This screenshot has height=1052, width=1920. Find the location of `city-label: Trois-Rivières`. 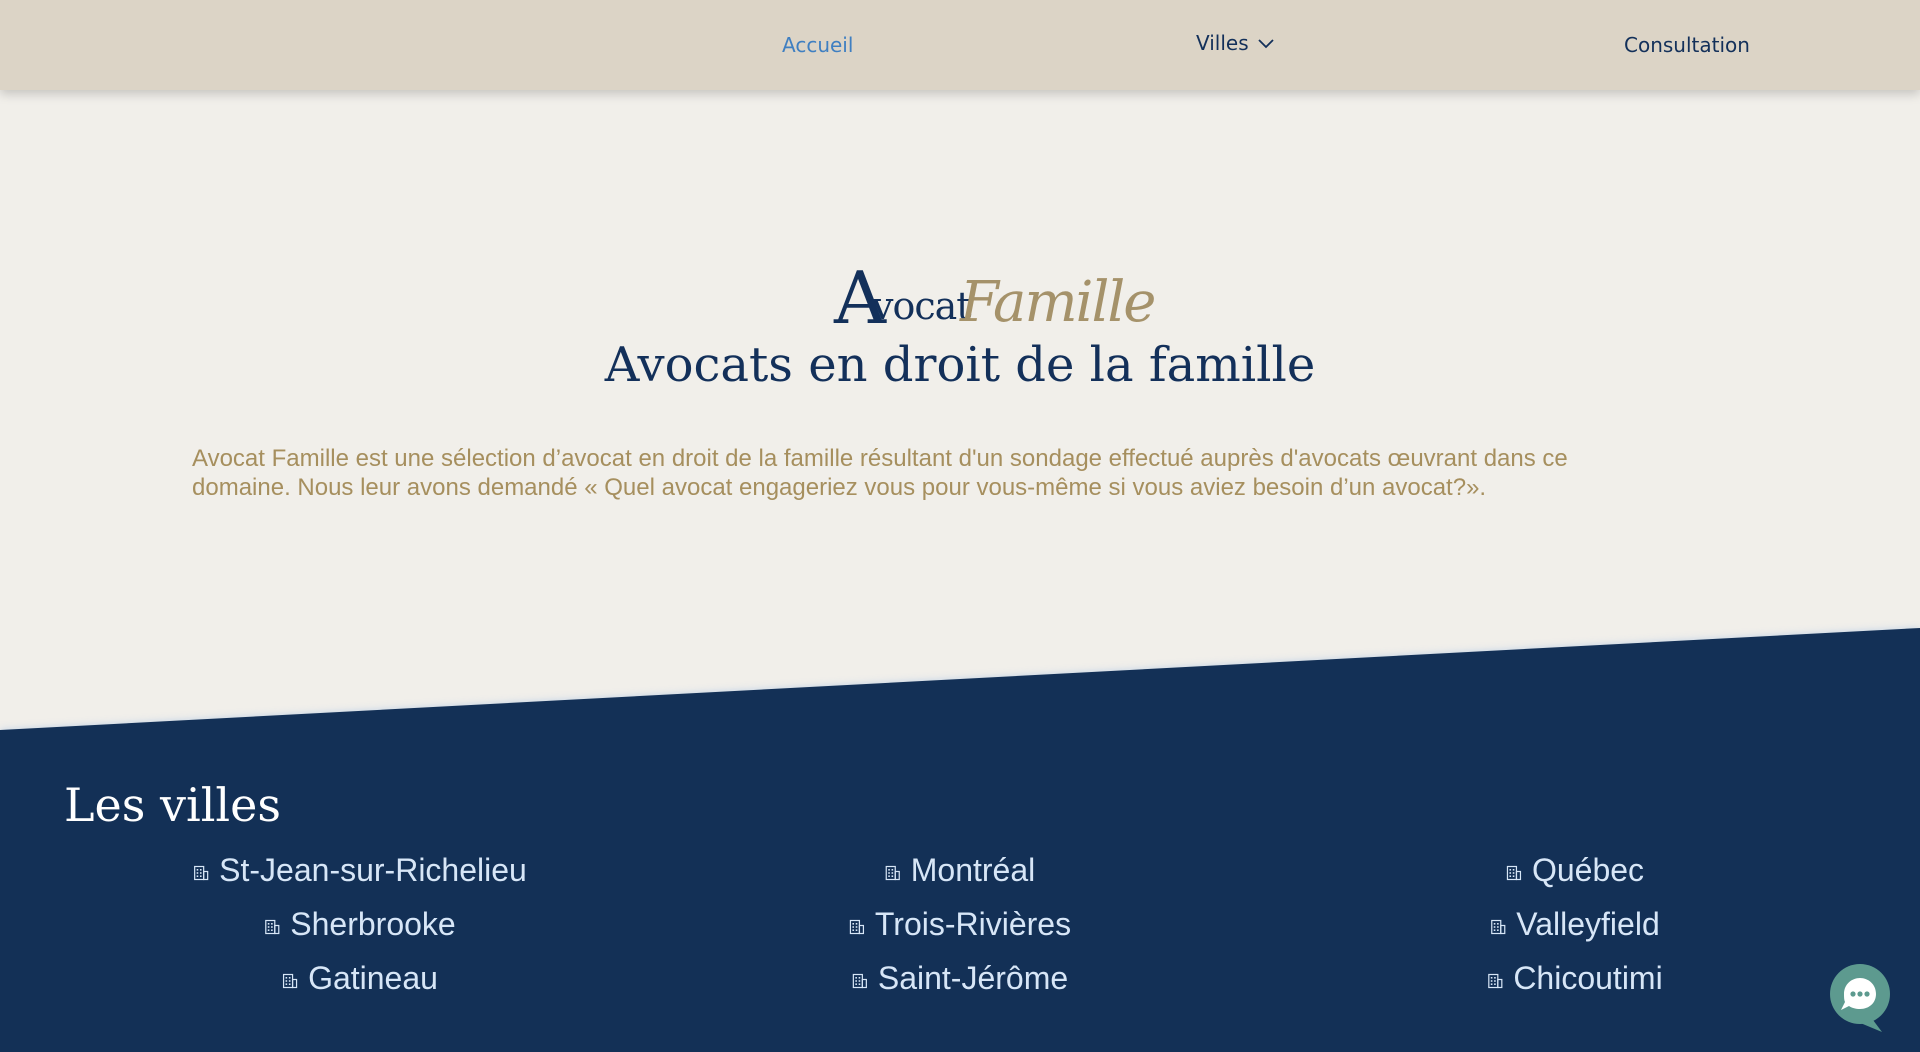

city-label: Trois-Rivières is located at coordinates (973, 924).